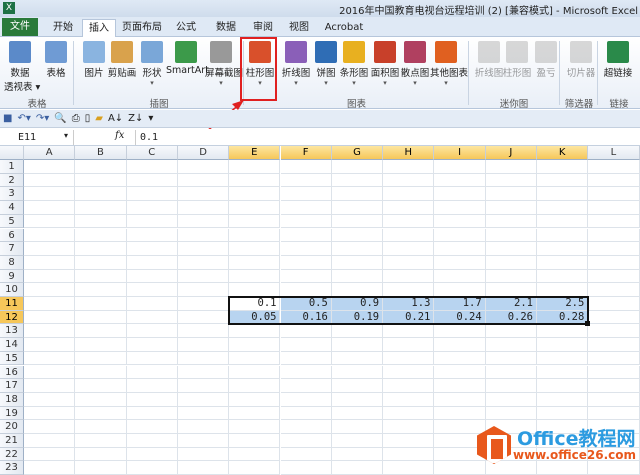 The image size is (640, 475). Describe the element at coordinates (101, 180) in the screenshot. I see `cell-B2` at that location.